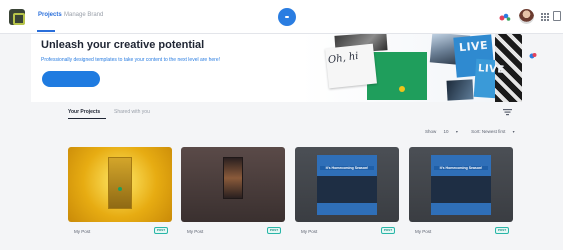  Describe the element at coordinates (402, 89) in the screenshot. I see `collage-gold-dot` at that location.